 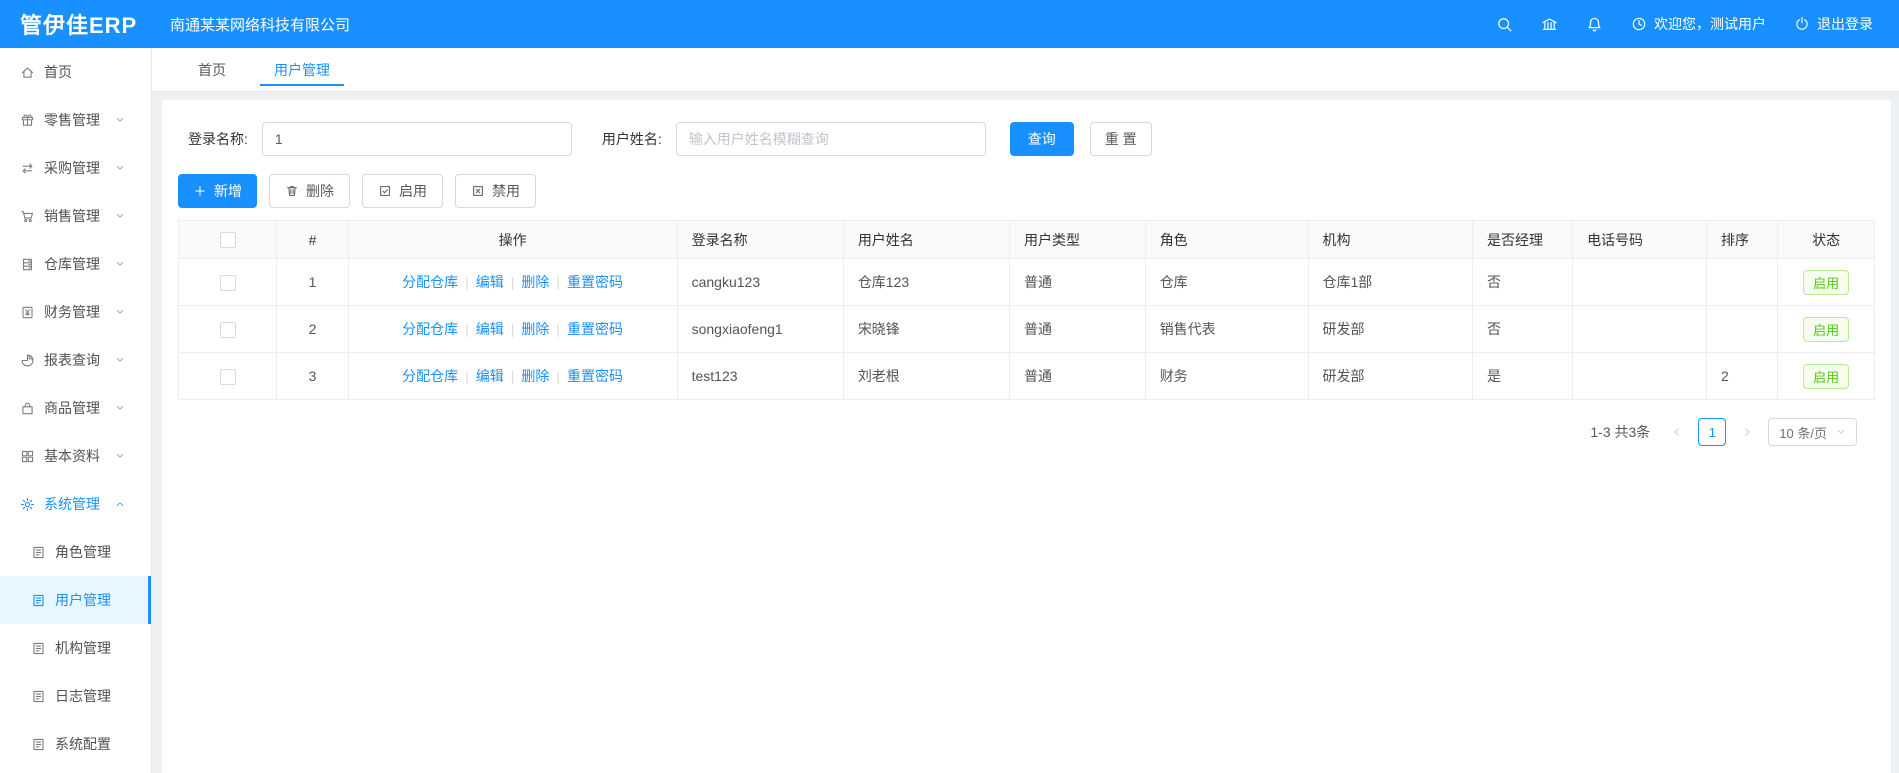 What do you see at coordinates (760, 239) in the screenshot?
I see `col-header-登录名称: 登录名称` at bounding box center [760, 239].